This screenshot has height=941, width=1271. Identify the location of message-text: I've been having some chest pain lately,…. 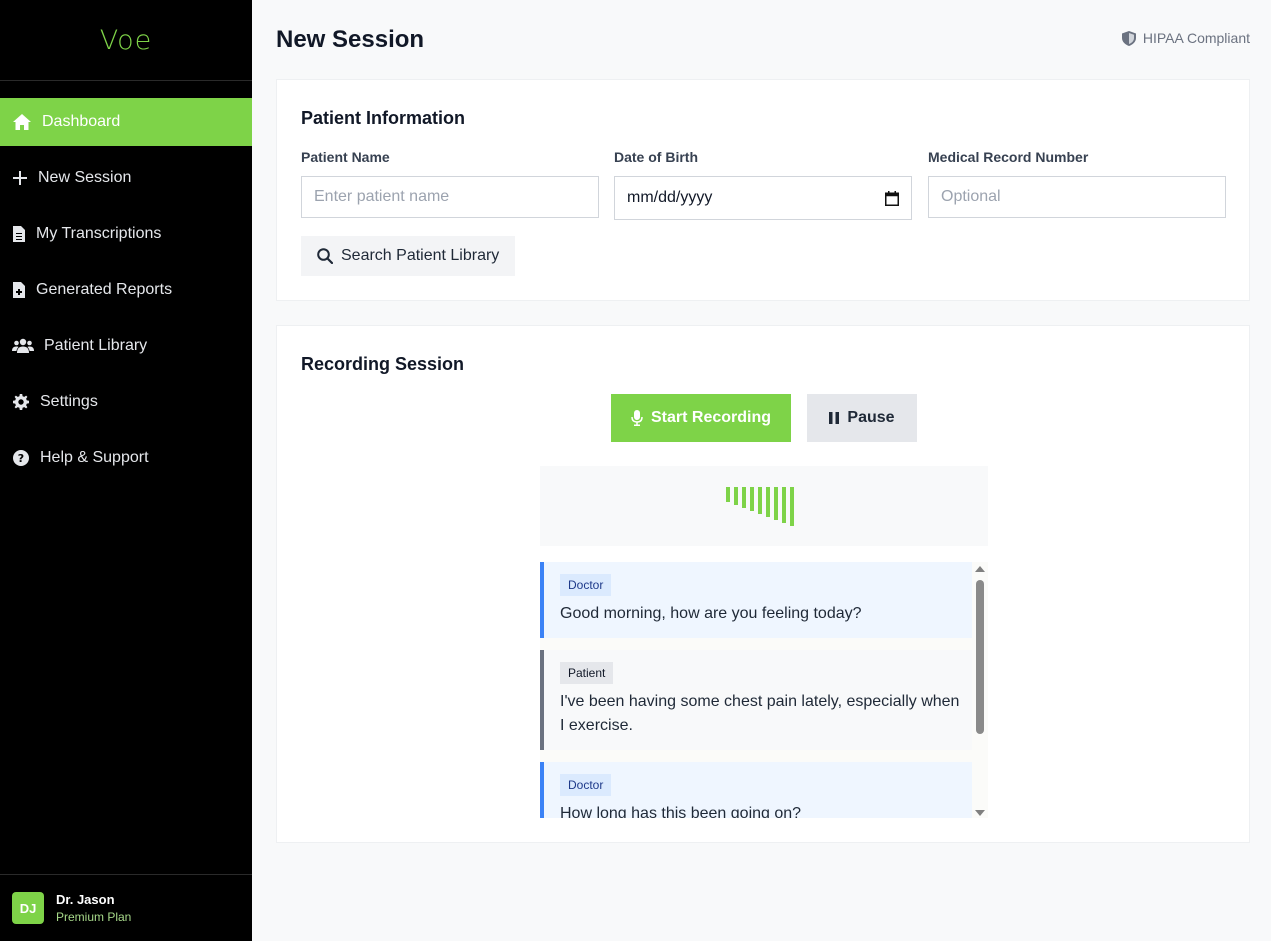
(760, 713).